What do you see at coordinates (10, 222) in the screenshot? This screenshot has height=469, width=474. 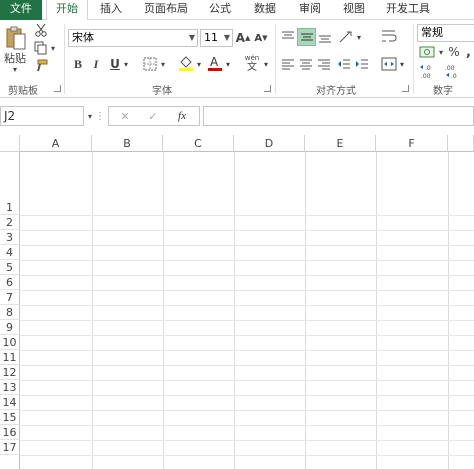 I see `row-header: 2` at bounding box center [10, 222].